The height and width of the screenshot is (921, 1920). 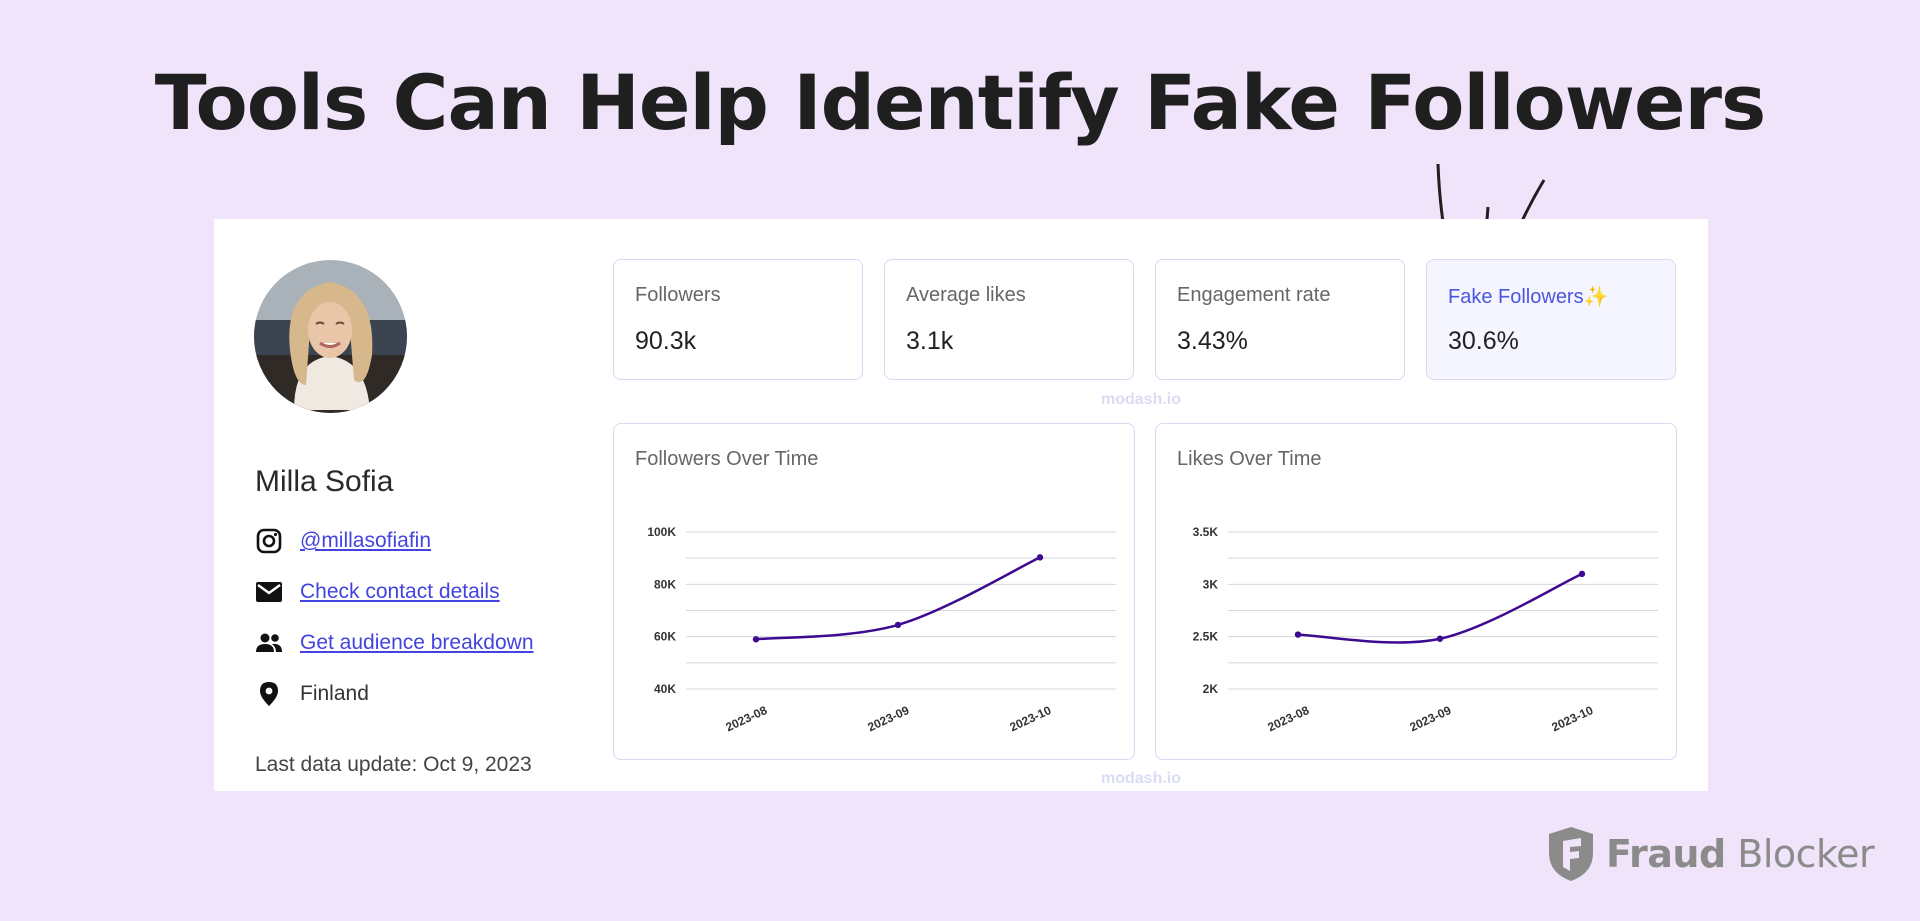 I want to click on stat-card-followers: Followers 90.3k, so click(x=738, y=319).